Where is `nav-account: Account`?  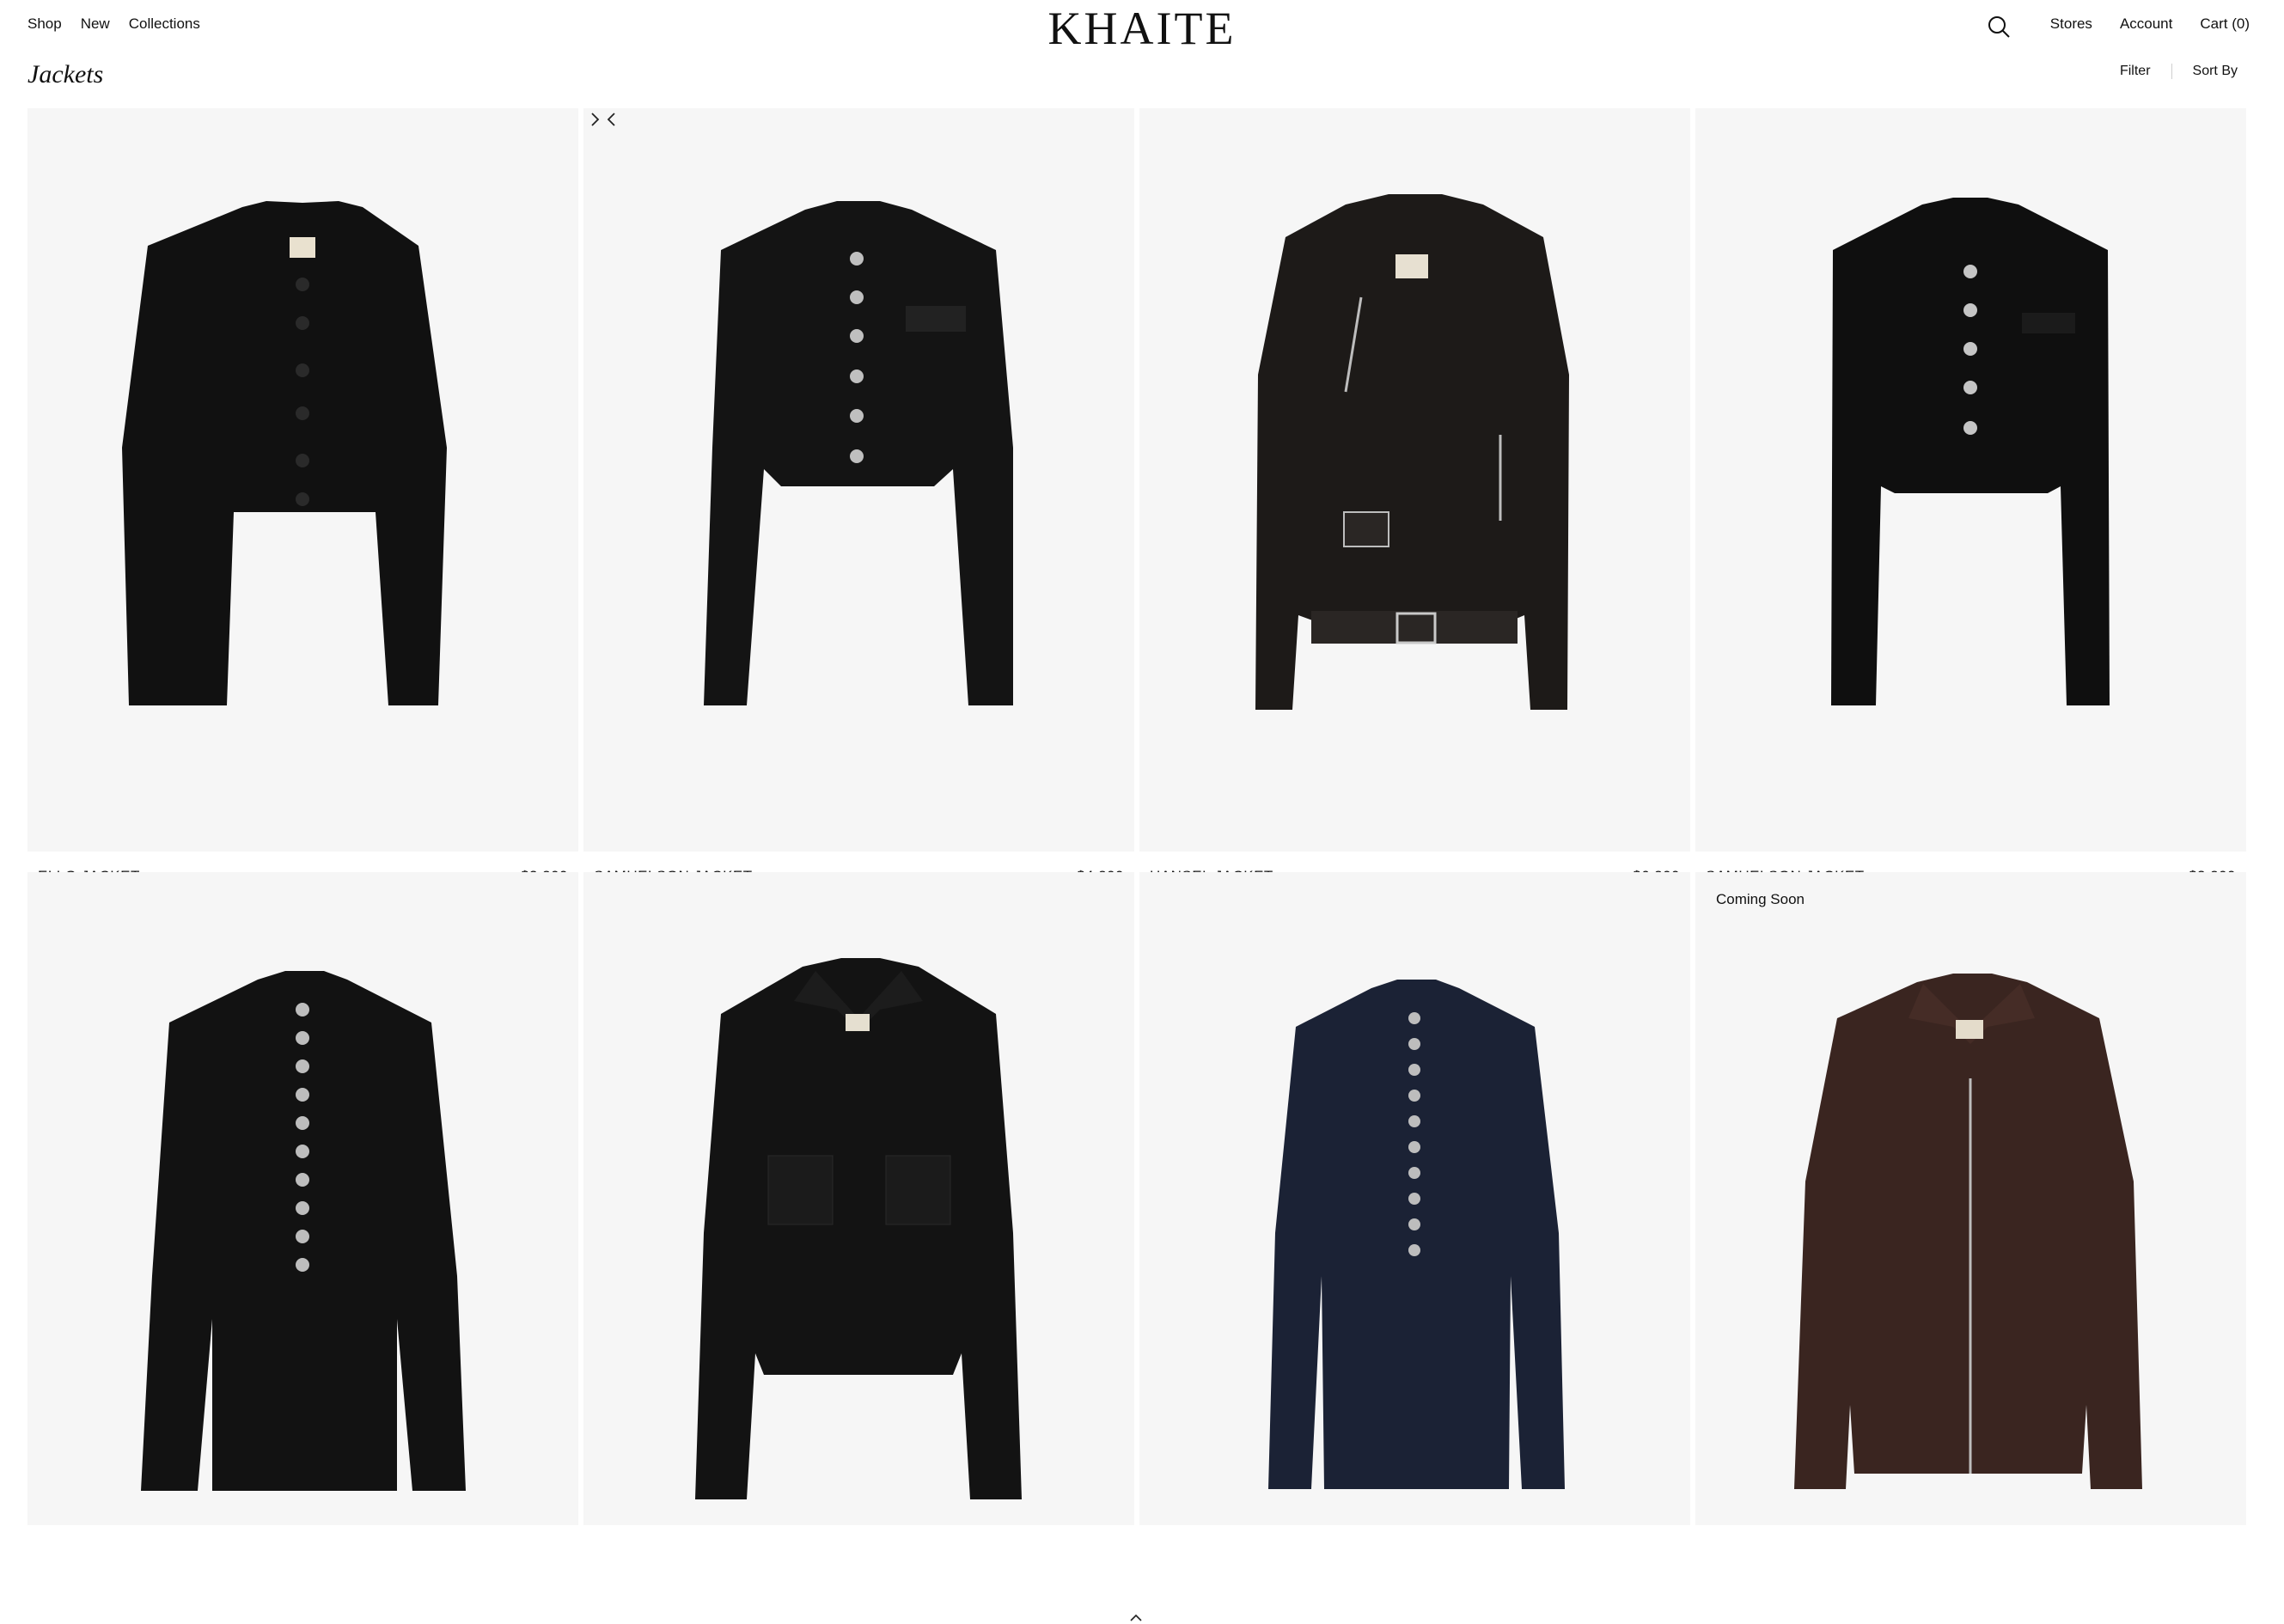
nav-account: Account is located at coordinates (2146, 24).